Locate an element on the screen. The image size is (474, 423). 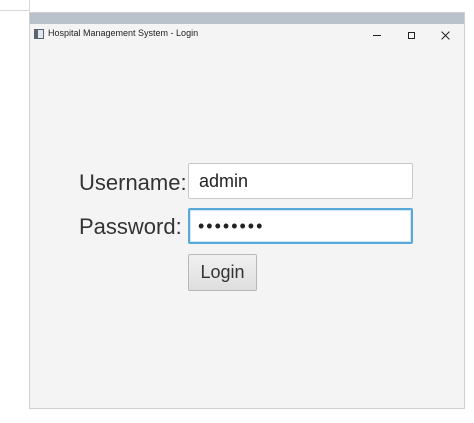
minimize-button is located at coordinates (377, 35).